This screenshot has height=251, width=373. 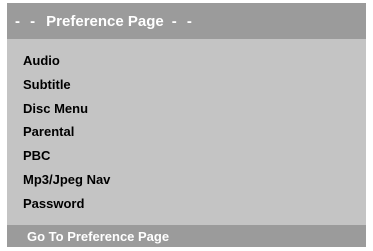 What do you see at coordinates (66, 204) in the screenshot?
I see `menu-item-password: Password` at bounding box center [66, 204].